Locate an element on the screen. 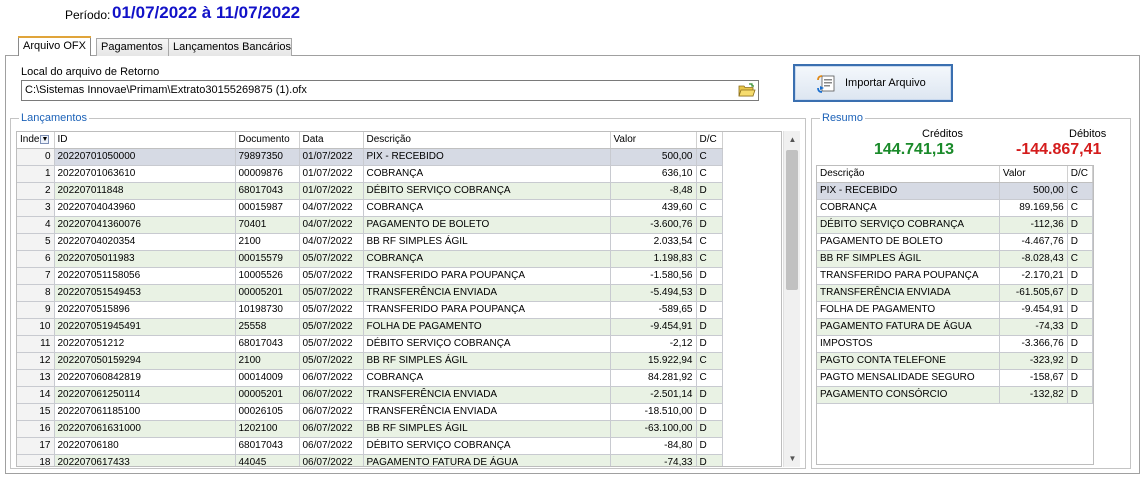 The height and width of the screenshot is (479, 1144). tab-lancamentos-bancarios: Lançamentos Bancários is located at coordinates (230, 47).